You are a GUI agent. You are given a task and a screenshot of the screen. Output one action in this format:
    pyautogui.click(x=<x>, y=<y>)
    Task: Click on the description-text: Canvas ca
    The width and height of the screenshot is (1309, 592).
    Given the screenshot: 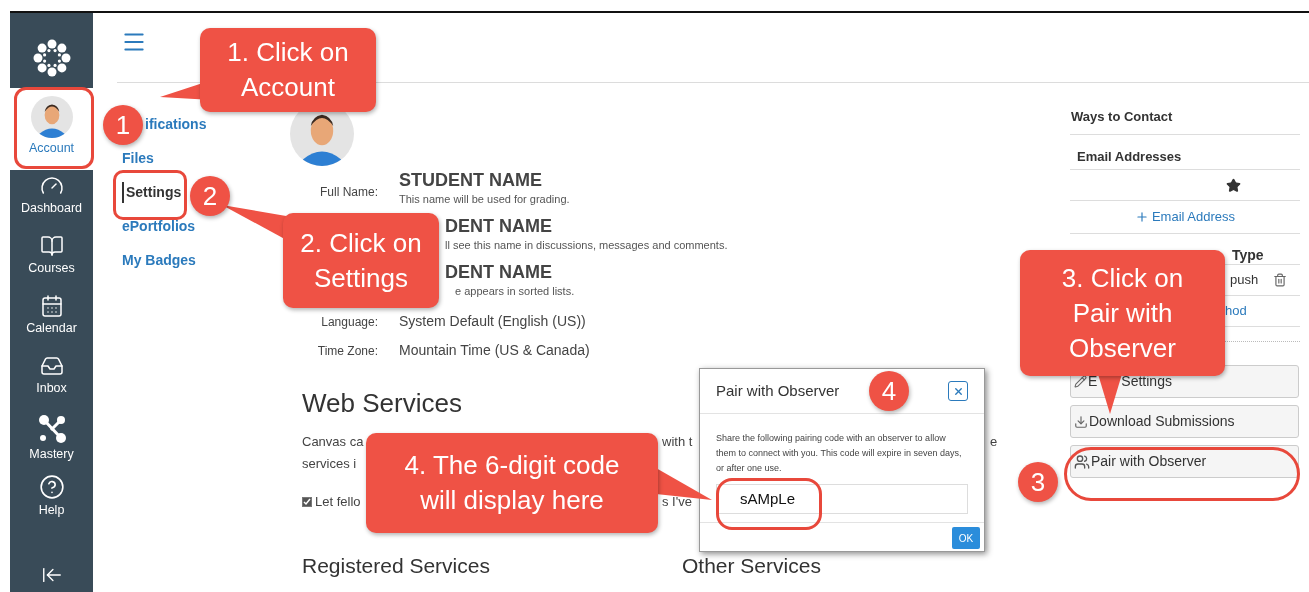 What is the action you would take?
    pyautogui.click(x=333, y=441)
    